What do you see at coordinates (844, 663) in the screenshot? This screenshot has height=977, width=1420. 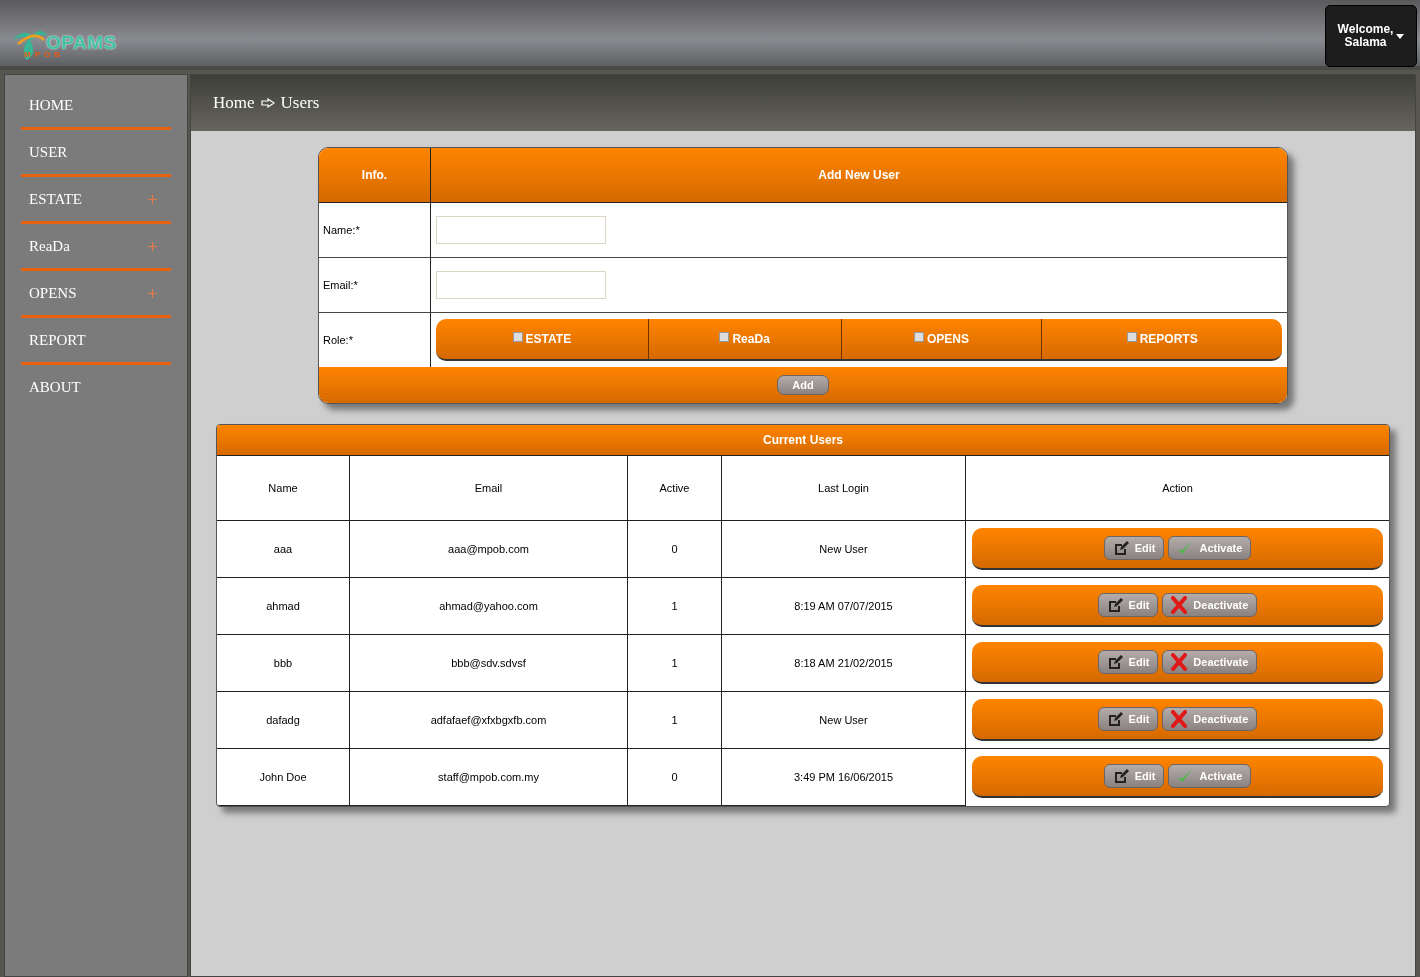 I see `table-cell: 8:18 AM 21/02/2015` at bounding box center [844, 663].